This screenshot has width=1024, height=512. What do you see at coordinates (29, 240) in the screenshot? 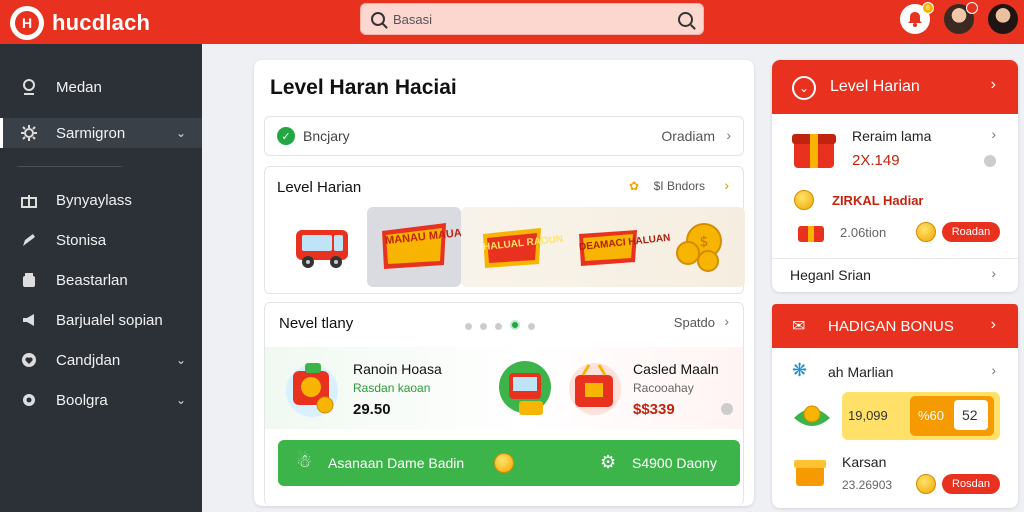
I see `pencil-icon` at bounding box center [29, 240].